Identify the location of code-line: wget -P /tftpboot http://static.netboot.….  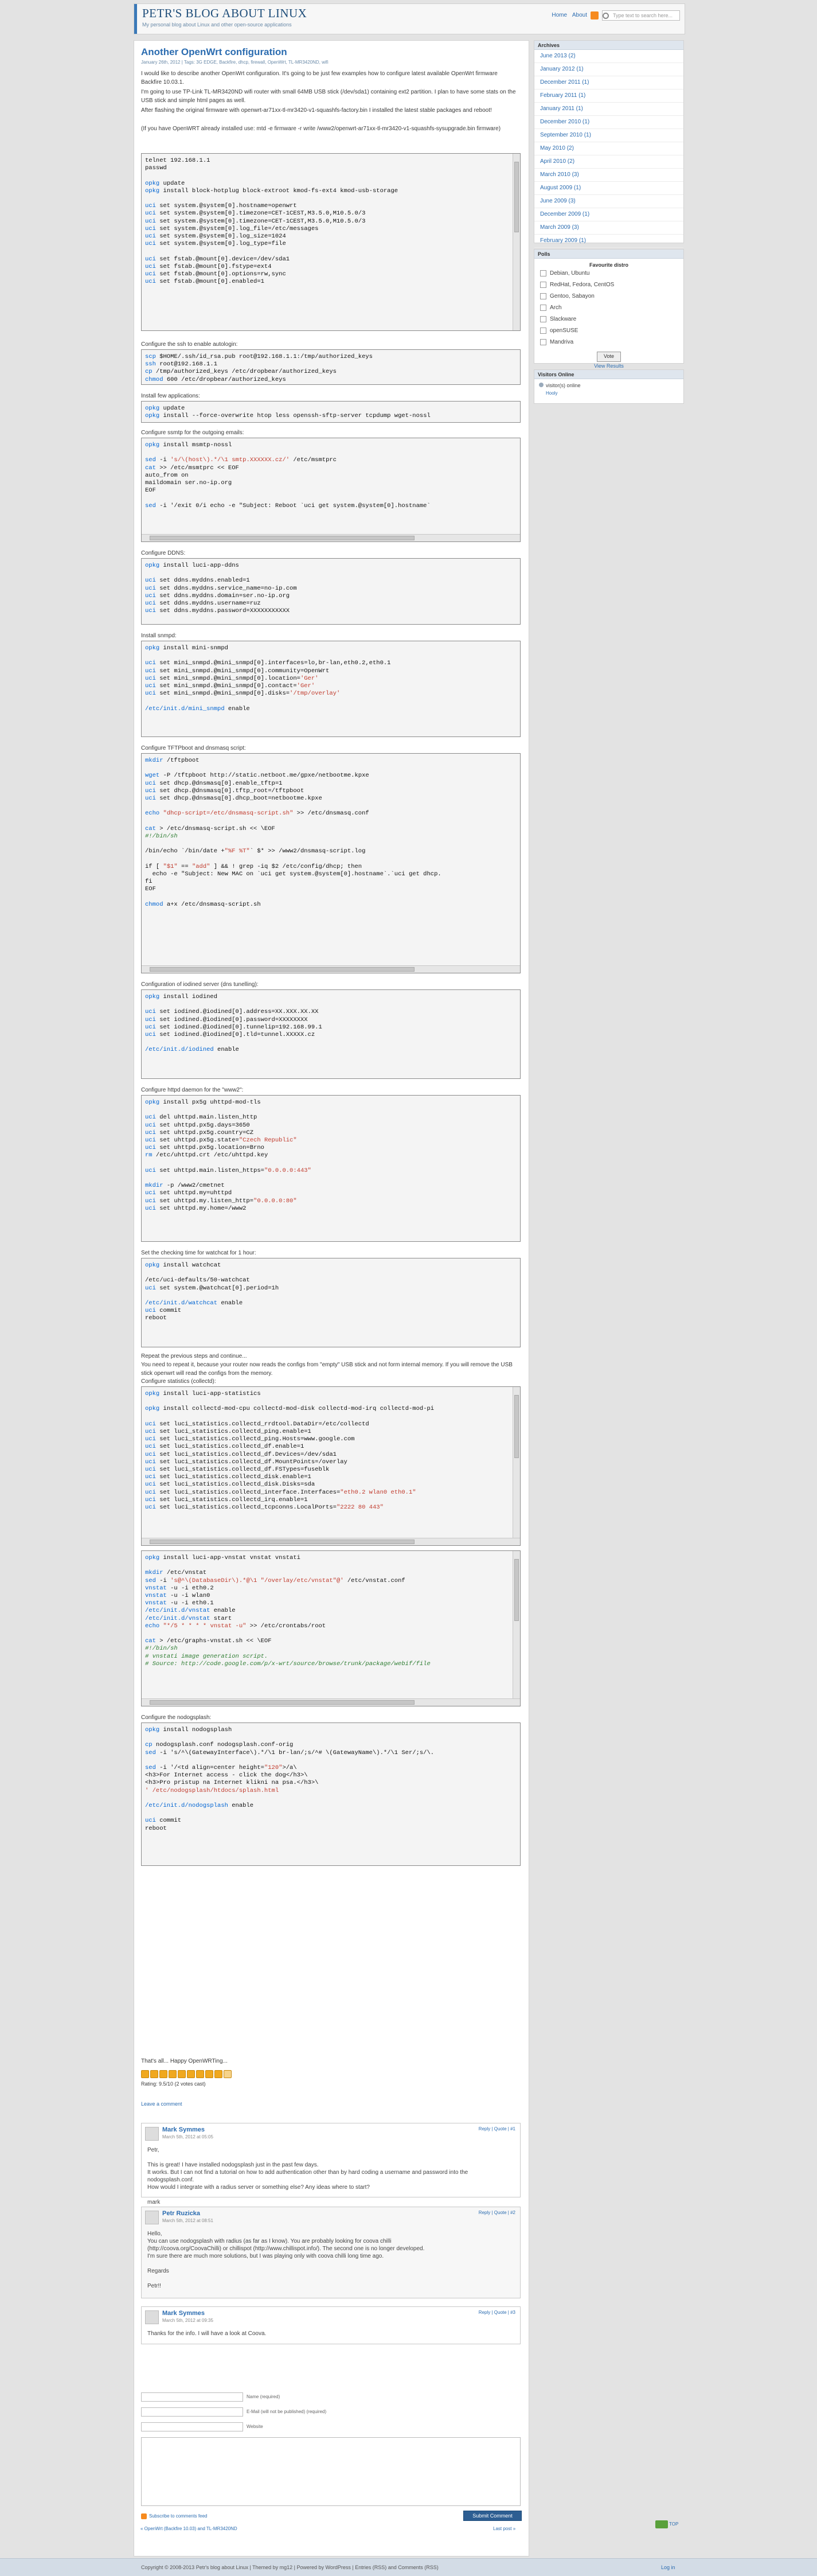
(257, 776).